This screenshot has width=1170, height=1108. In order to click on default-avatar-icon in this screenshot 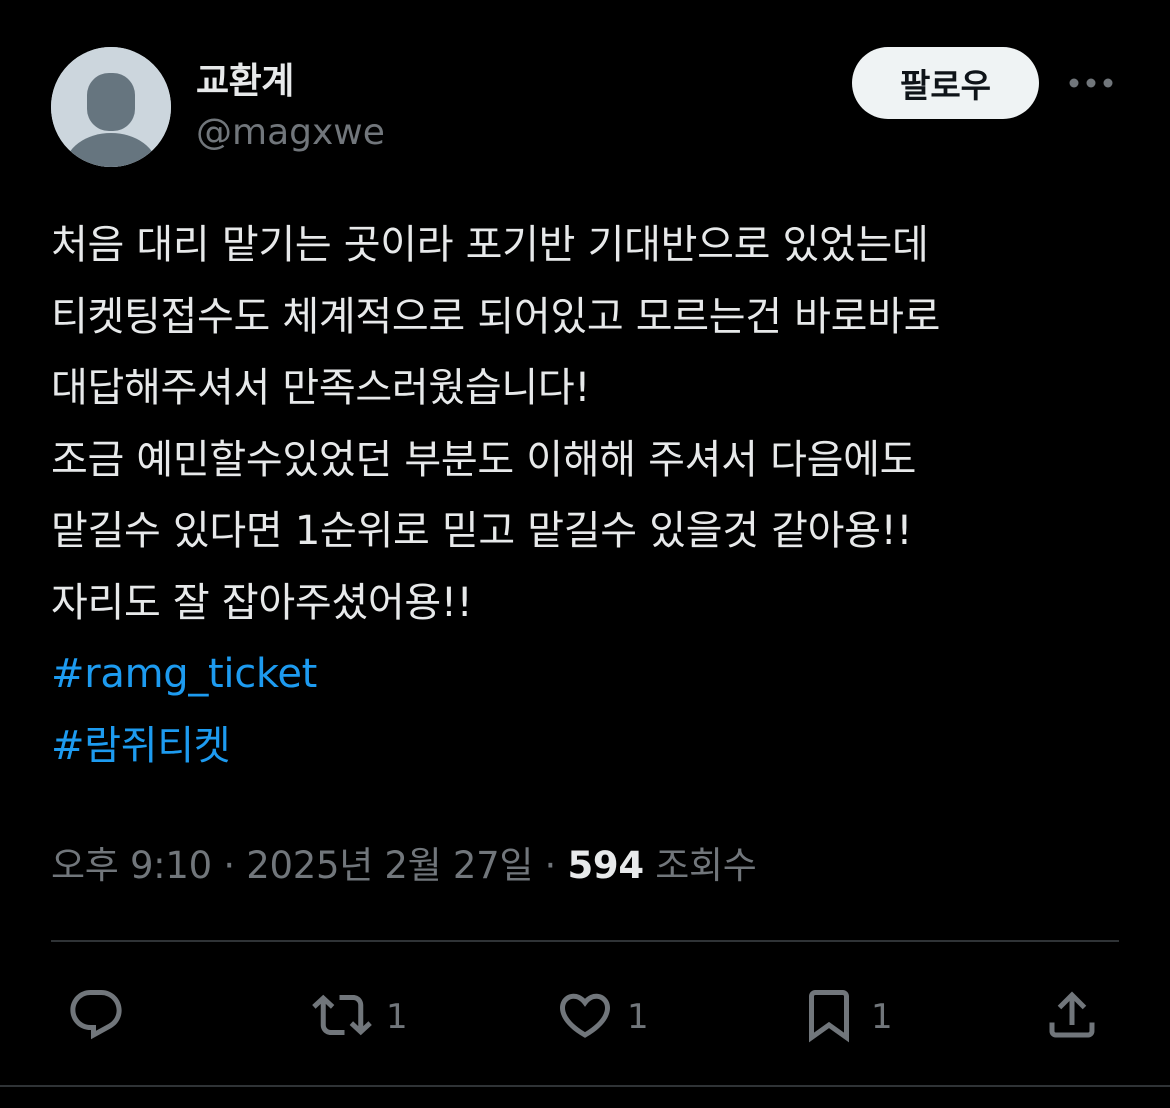, I will do `click(111, 107)`.